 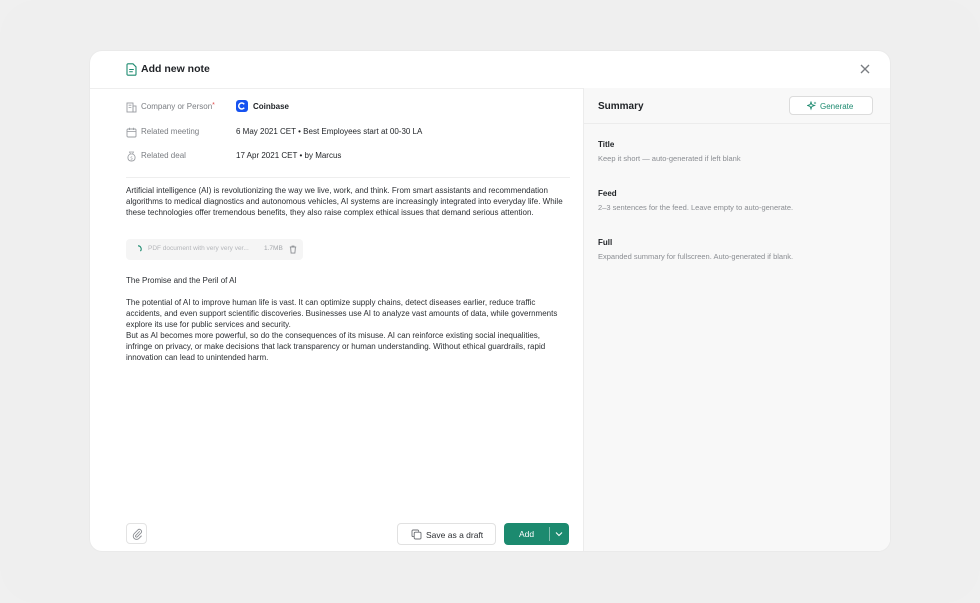 I want to click on attachment-chip: PDF document with very very ver... 1.7MB, so click(x=214, y=249).